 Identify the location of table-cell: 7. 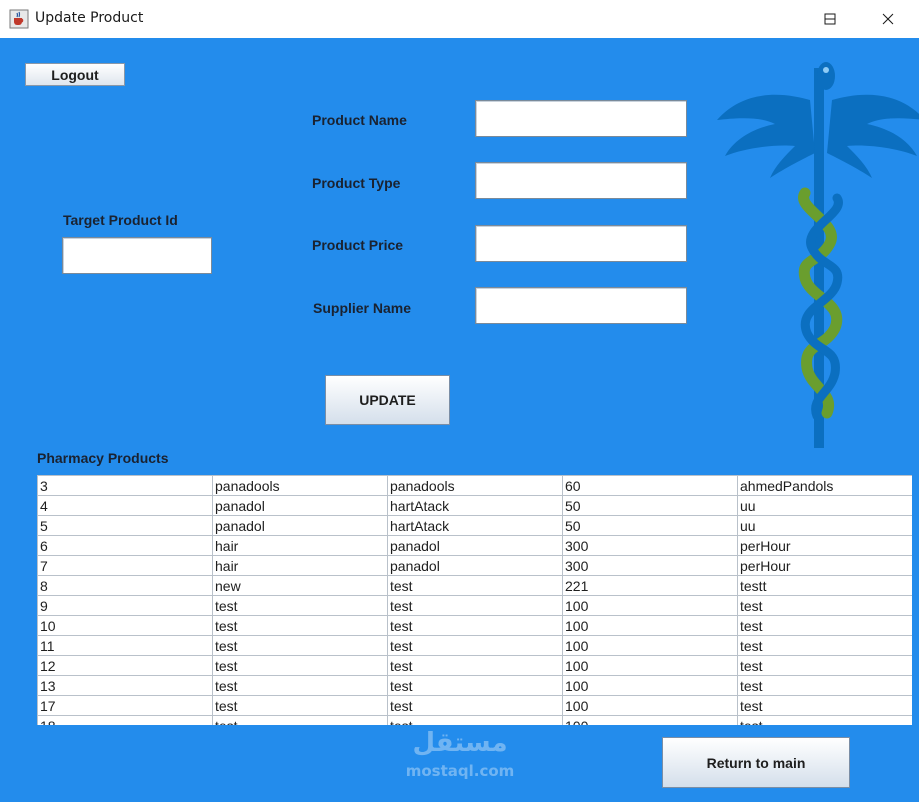
(125, 565).